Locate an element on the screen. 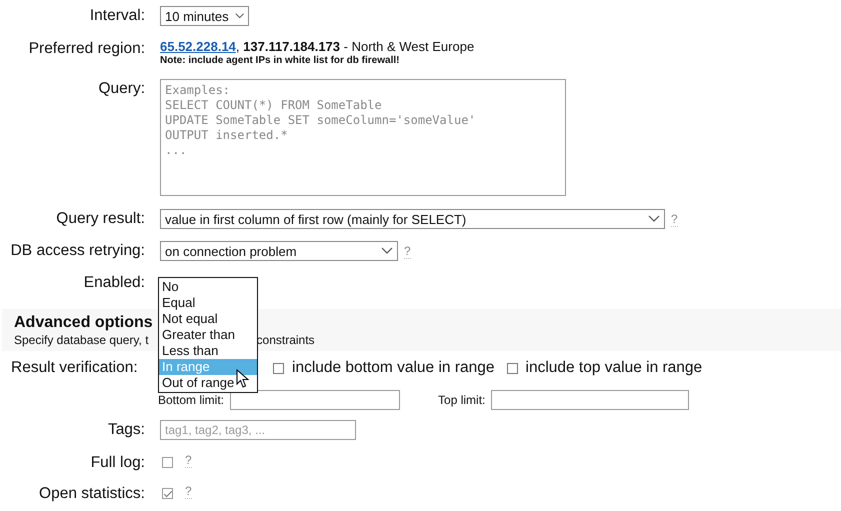 Image resolution: width=841 pixels, height=511 pixels. checkbox-label: include bottom value in range is located at coordinates (393, 368).